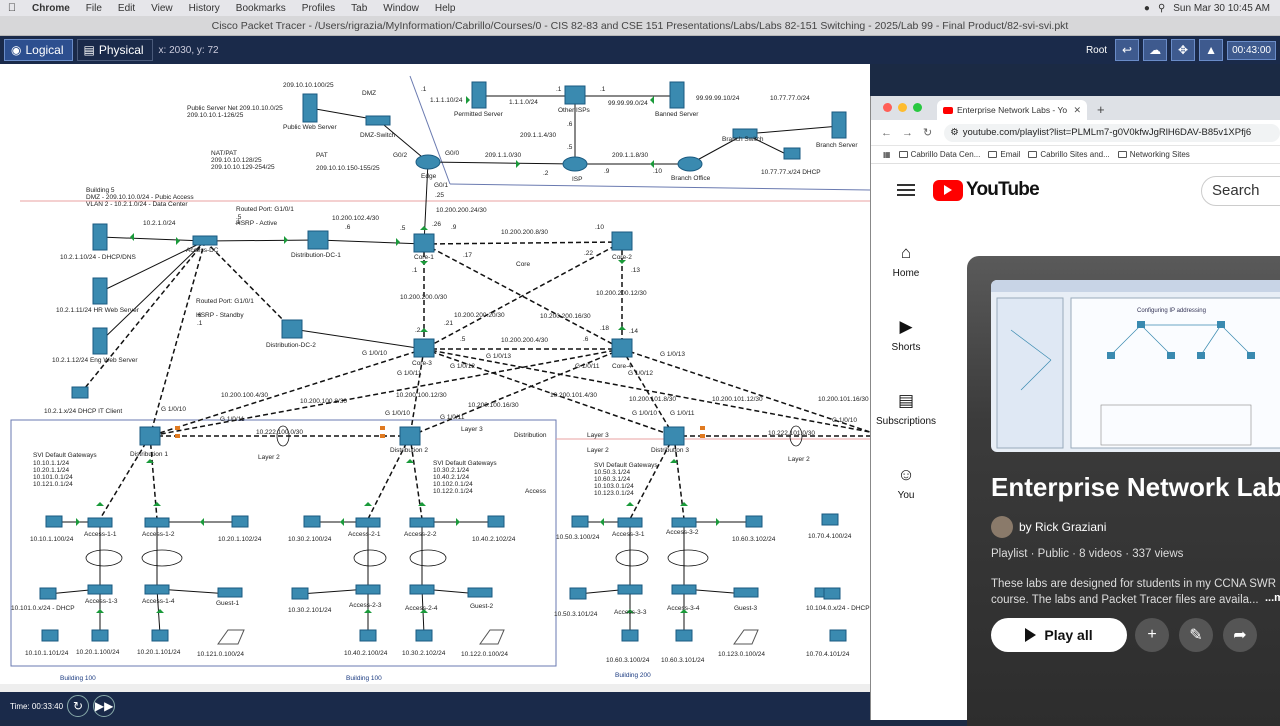  What do you see at coordinates (523, 102) in the screenshot?
I see `topo-label: 1.1.1.0/24` at bounding box center [523, 102].